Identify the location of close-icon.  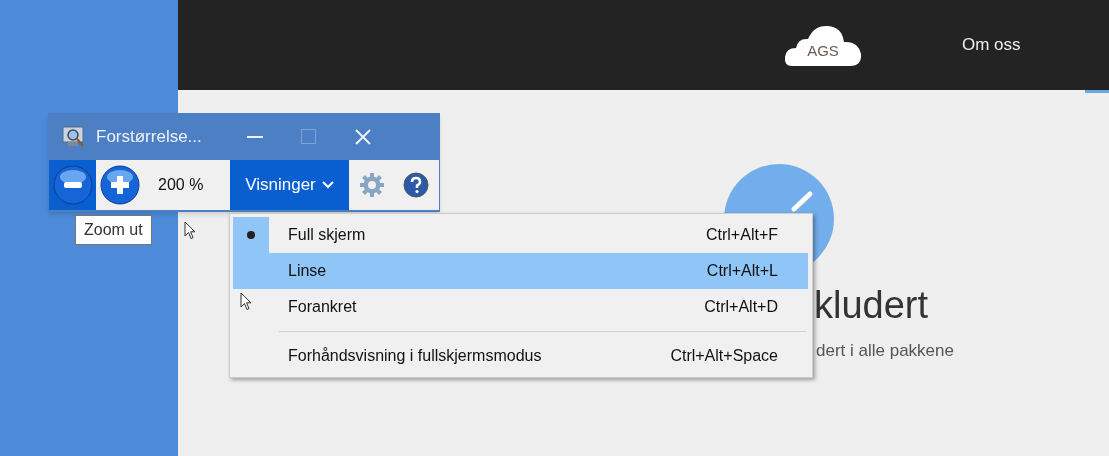
(362, 136).